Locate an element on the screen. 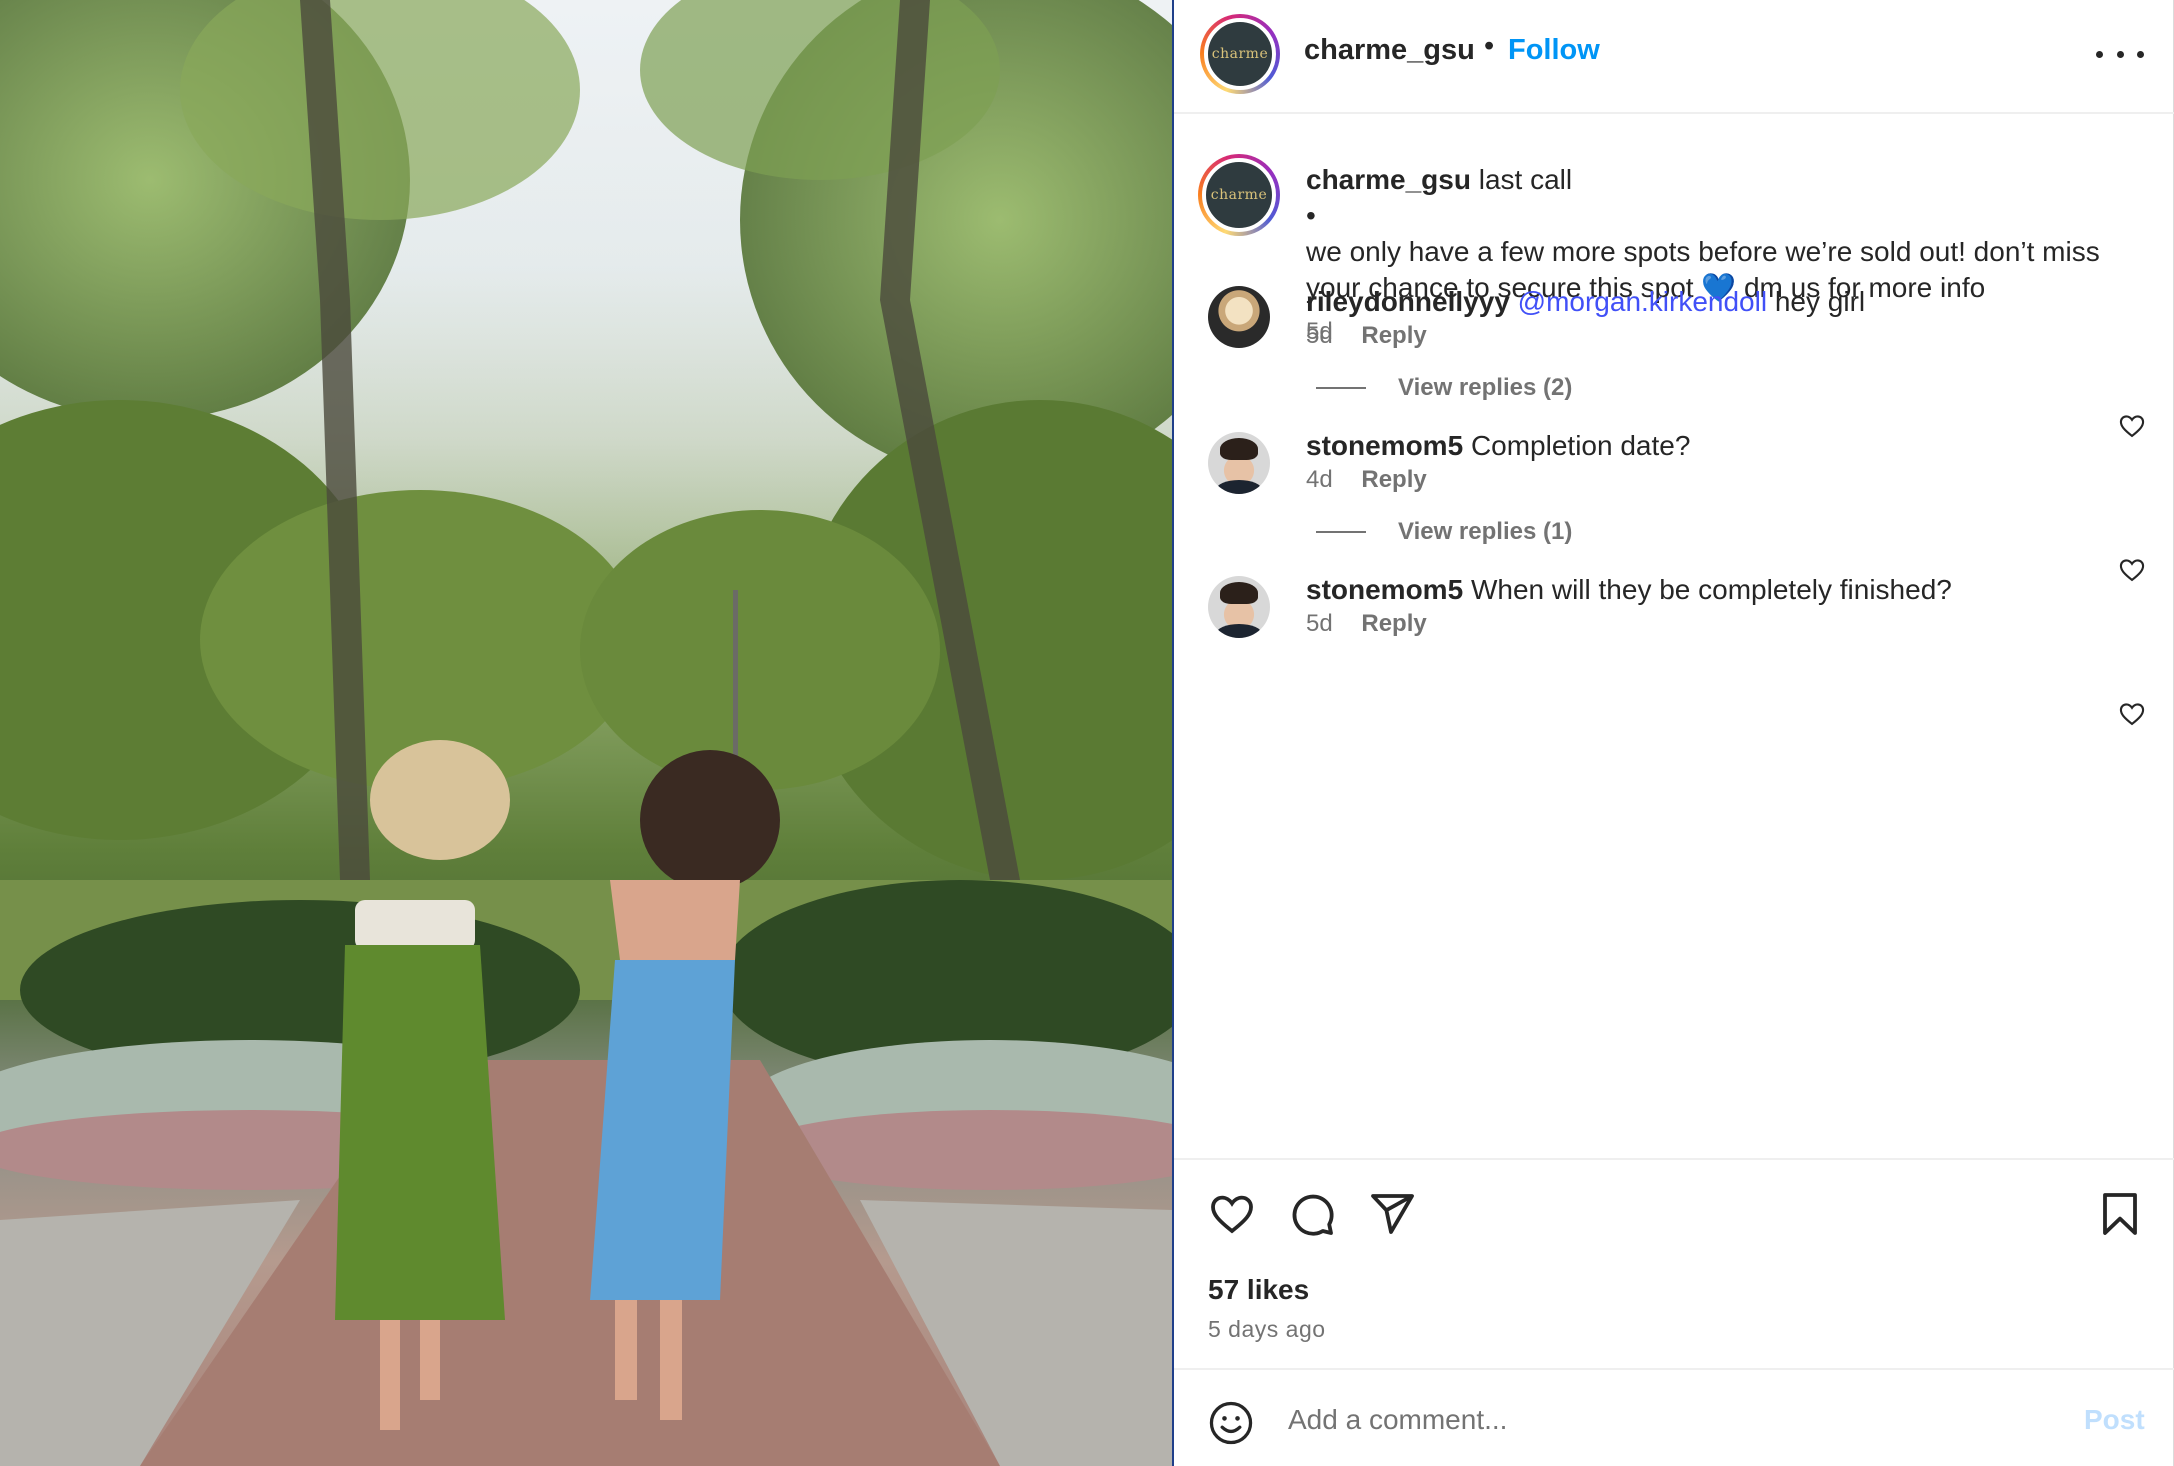 The height and width of the screenshot is (1466, 2174). smiley-icon is located at coordinates (1231, 1423).